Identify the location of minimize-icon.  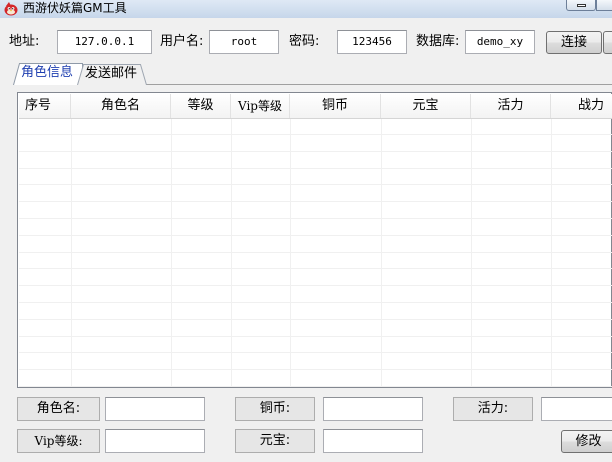
(581, 5).